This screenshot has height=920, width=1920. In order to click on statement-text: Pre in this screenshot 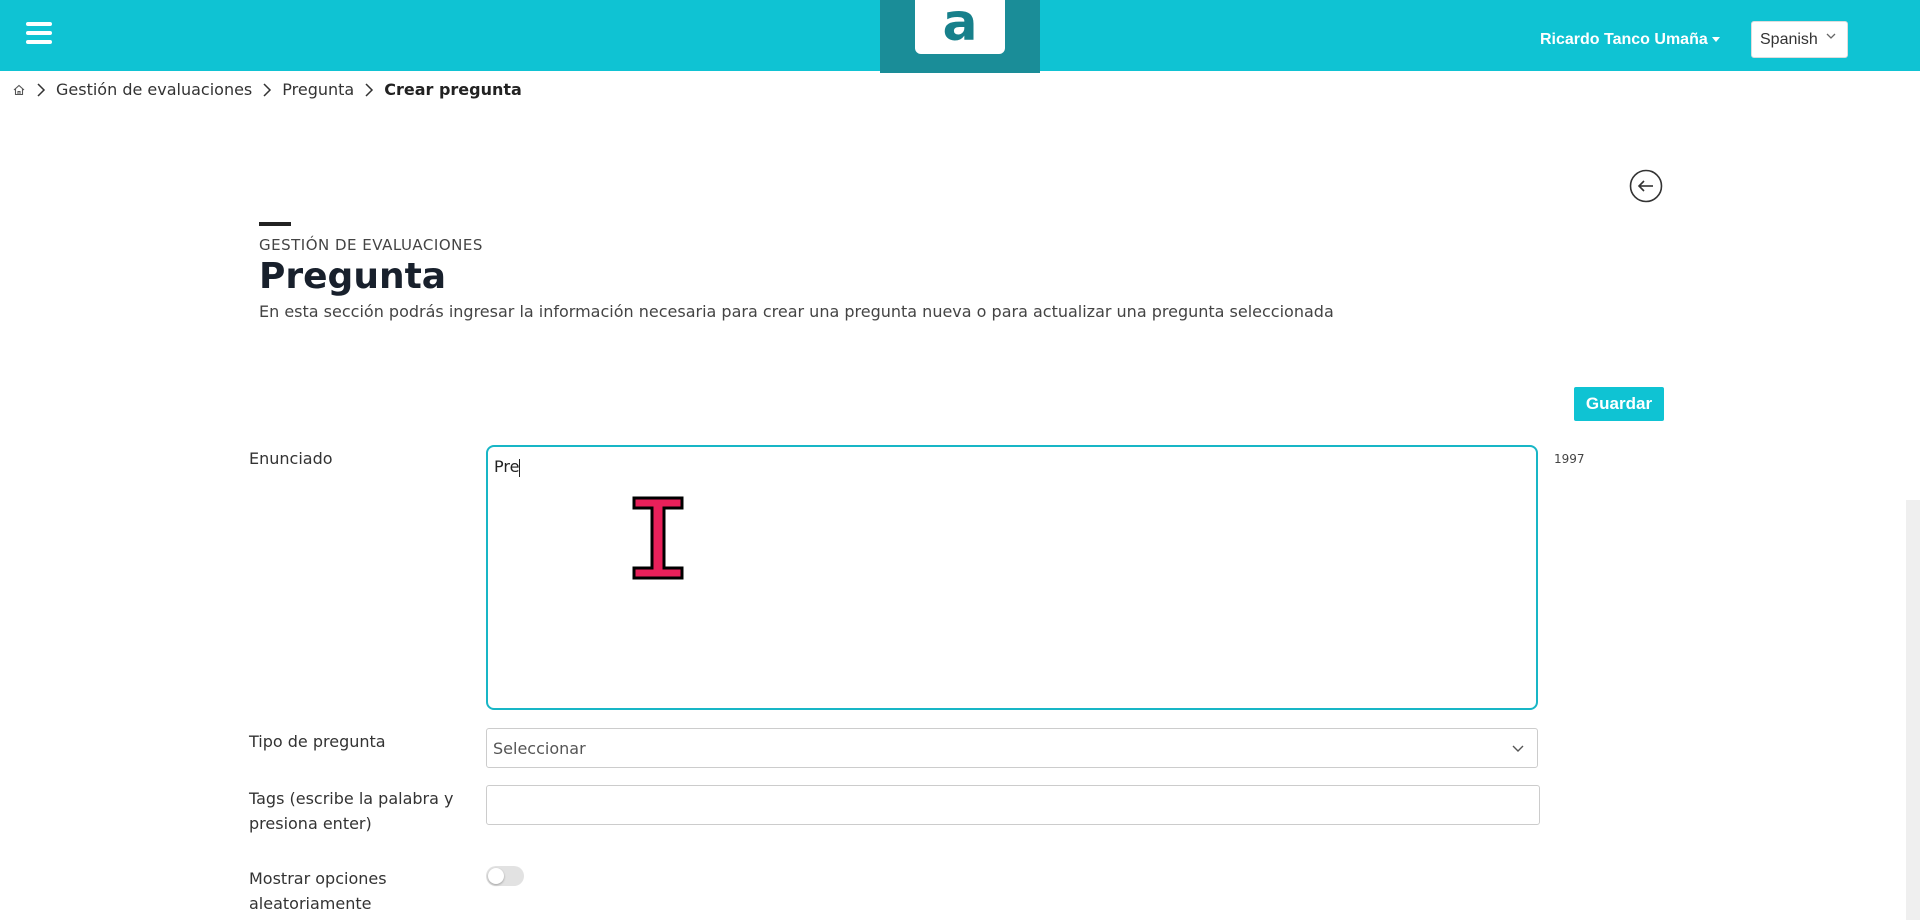, I will do `click(507, 466)`.